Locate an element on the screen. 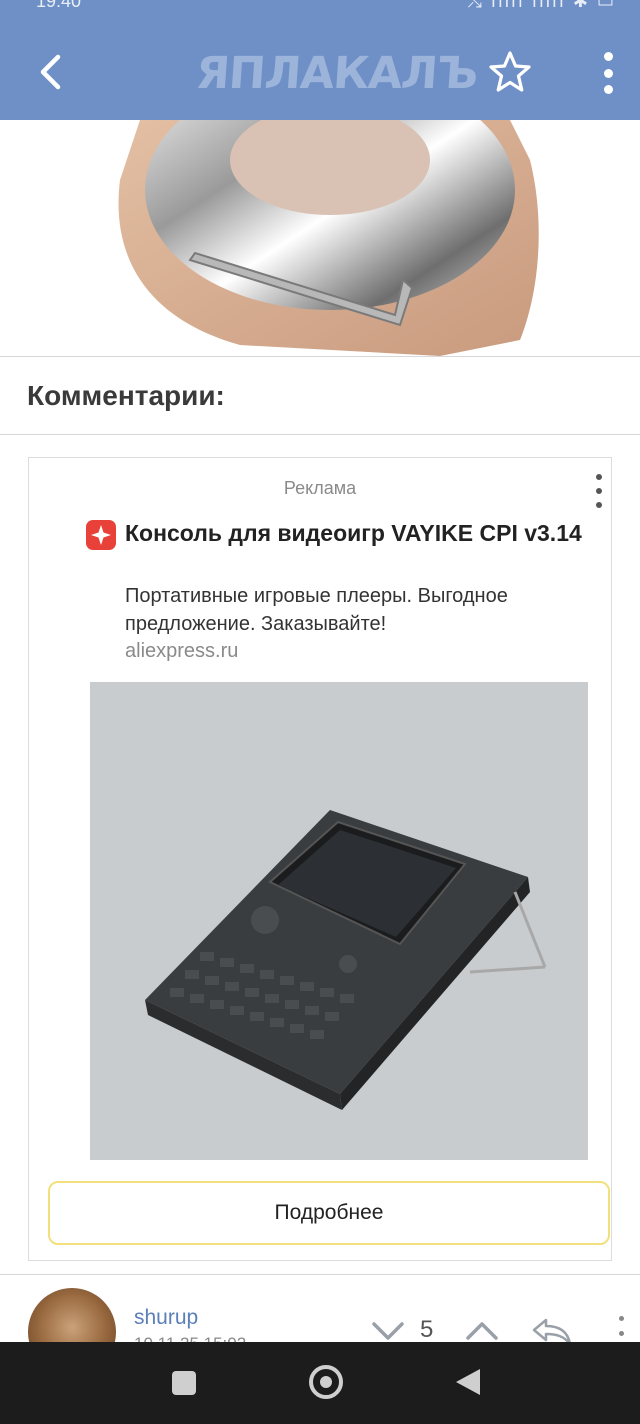  back-triangle-button is located at coordinates (468, 1382).